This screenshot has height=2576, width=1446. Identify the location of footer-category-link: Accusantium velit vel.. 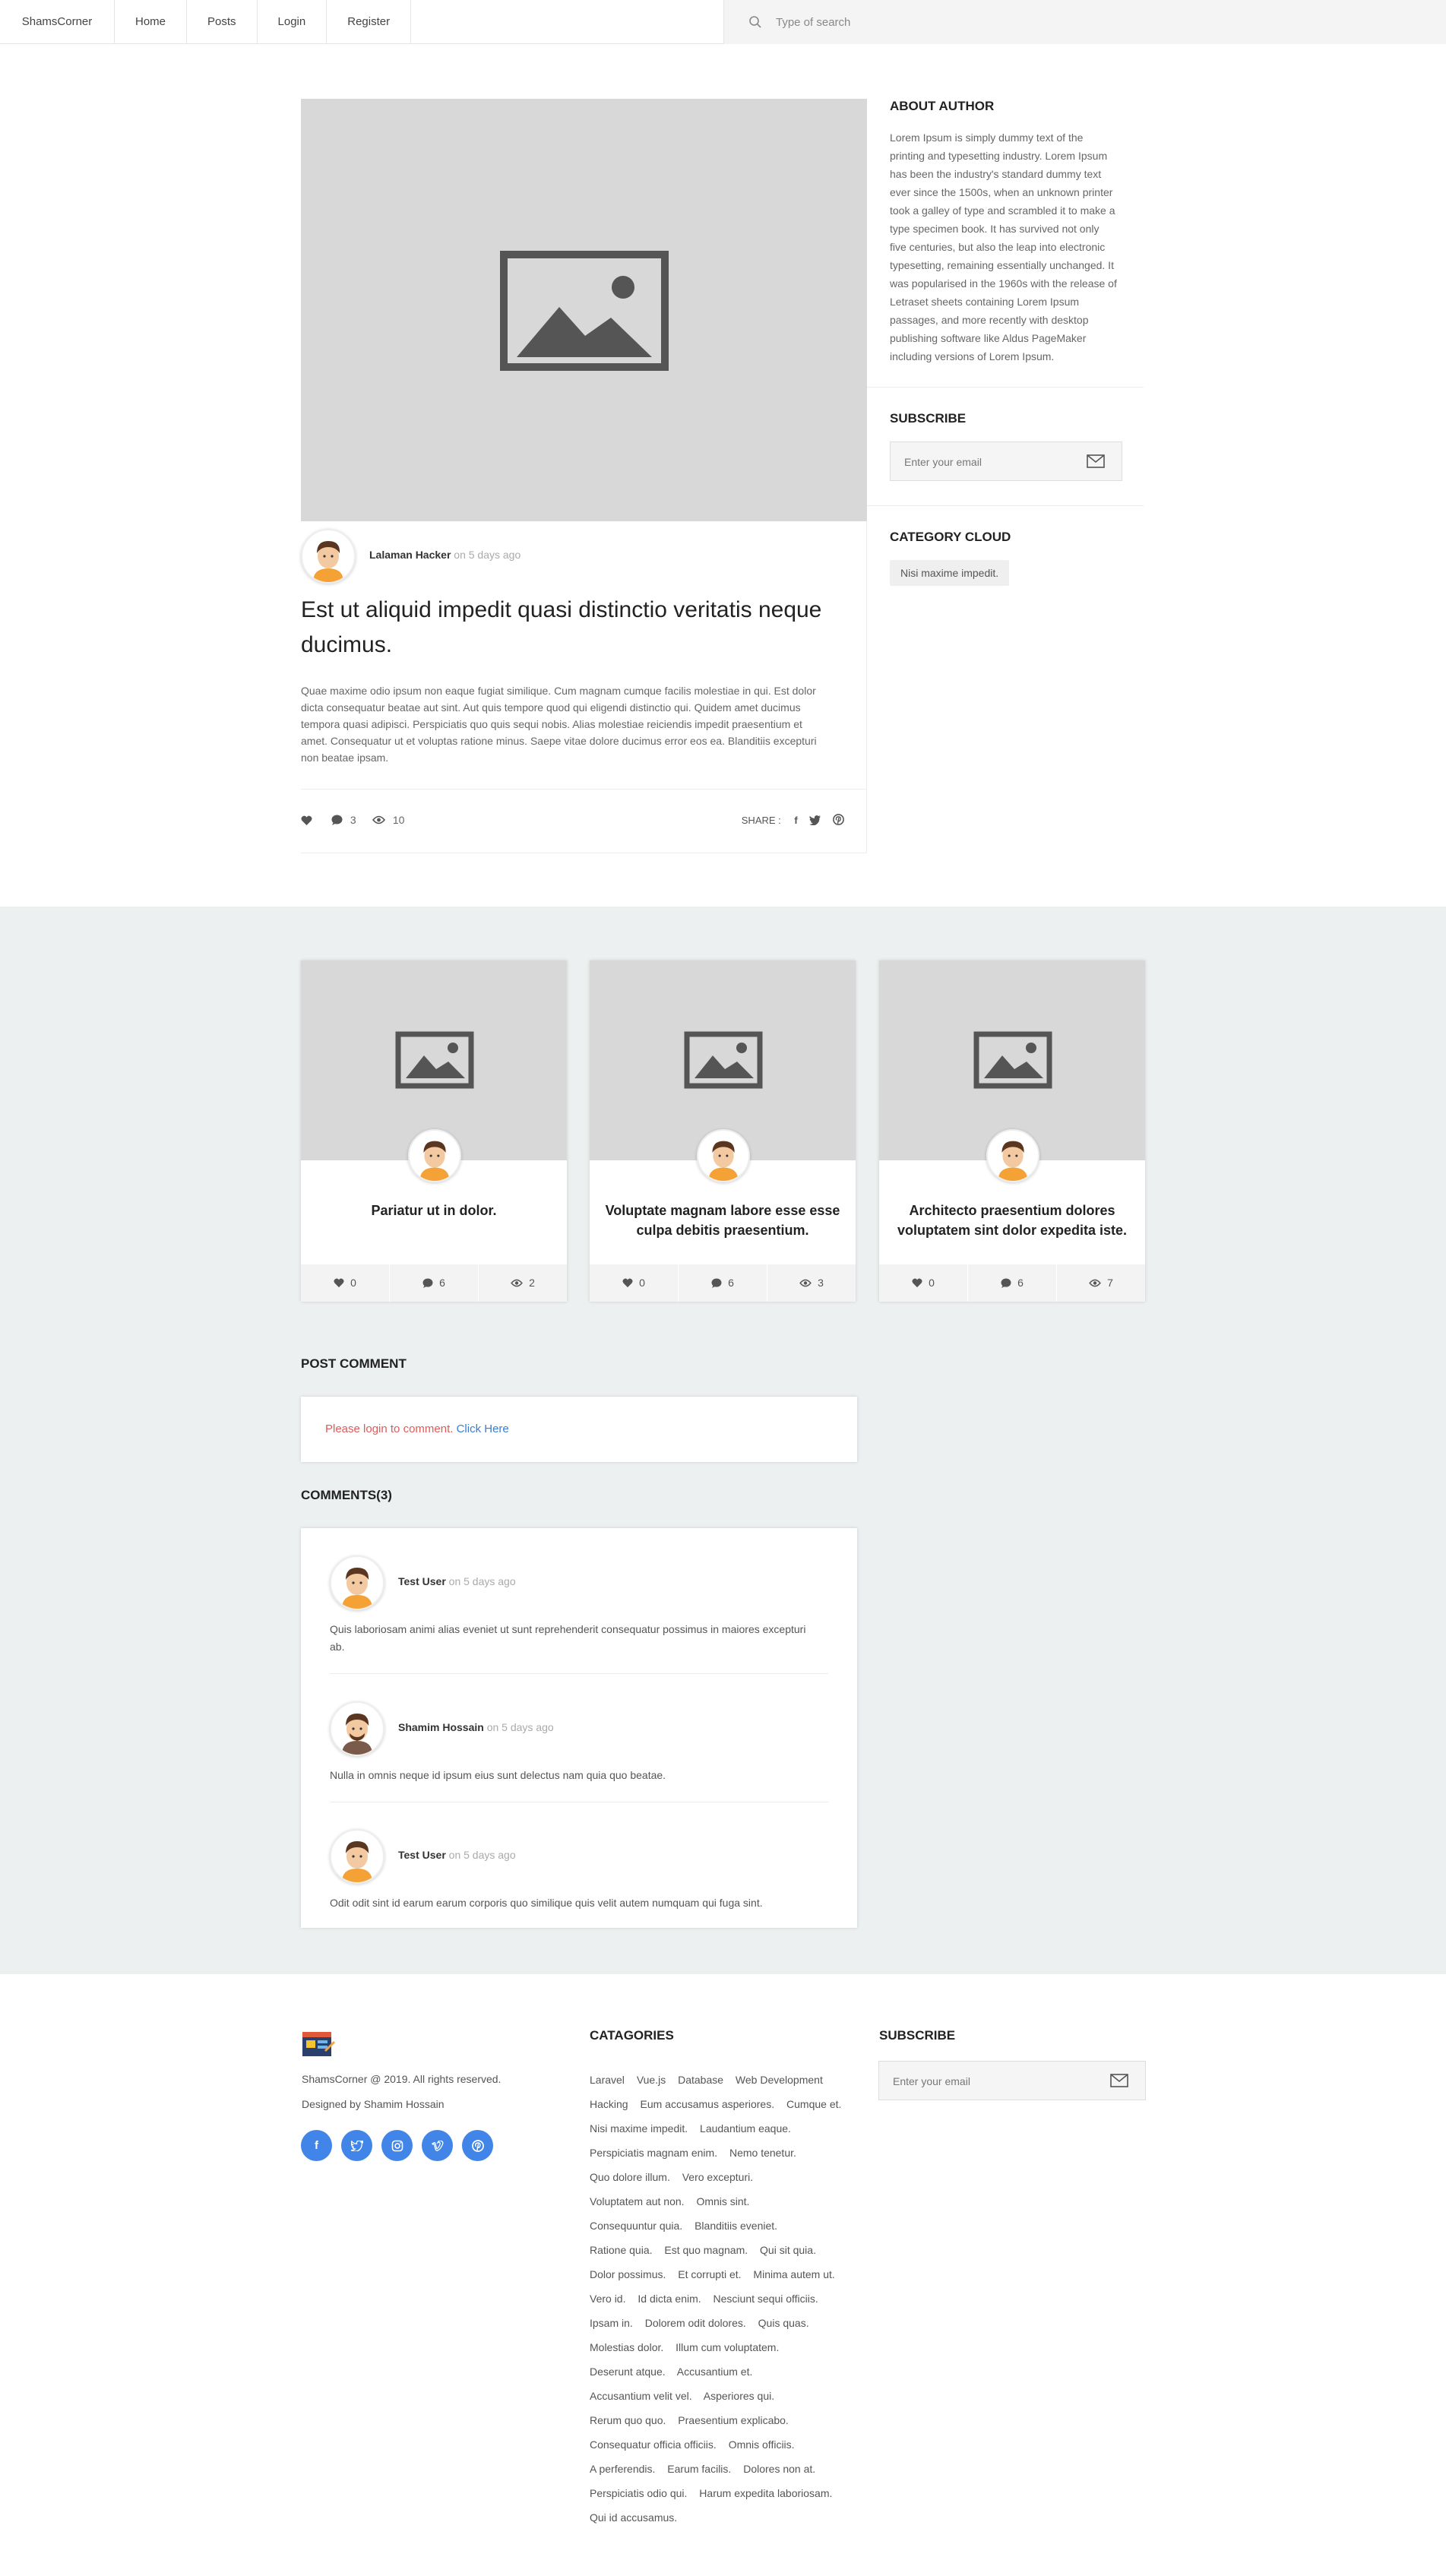
(641, 2396).